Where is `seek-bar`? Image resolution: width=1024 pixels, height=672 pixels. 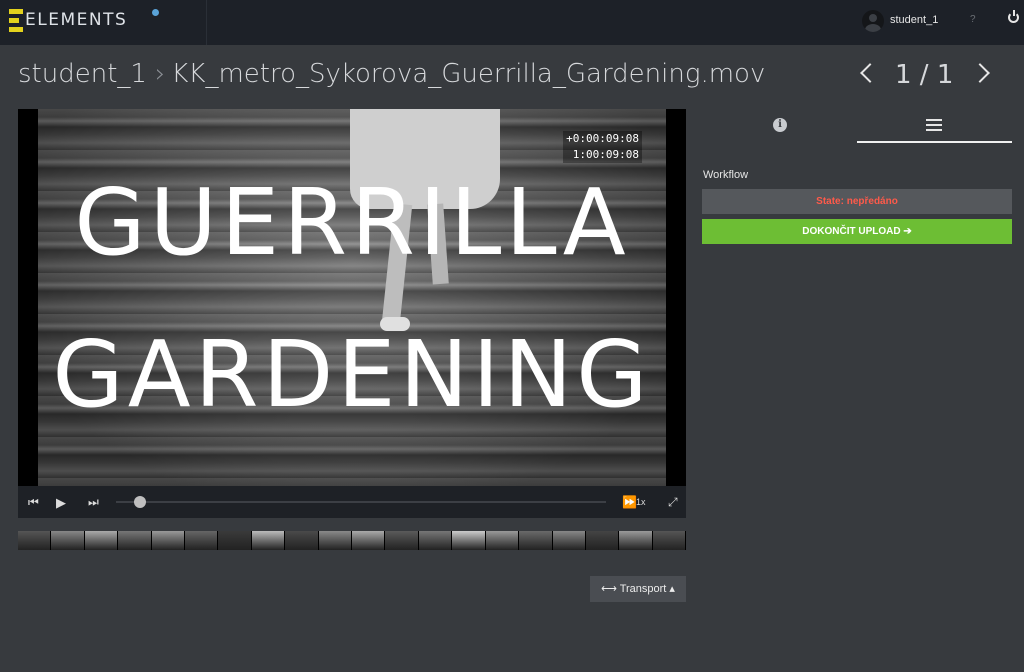
seek-bar is located at coordinates (361, 502).